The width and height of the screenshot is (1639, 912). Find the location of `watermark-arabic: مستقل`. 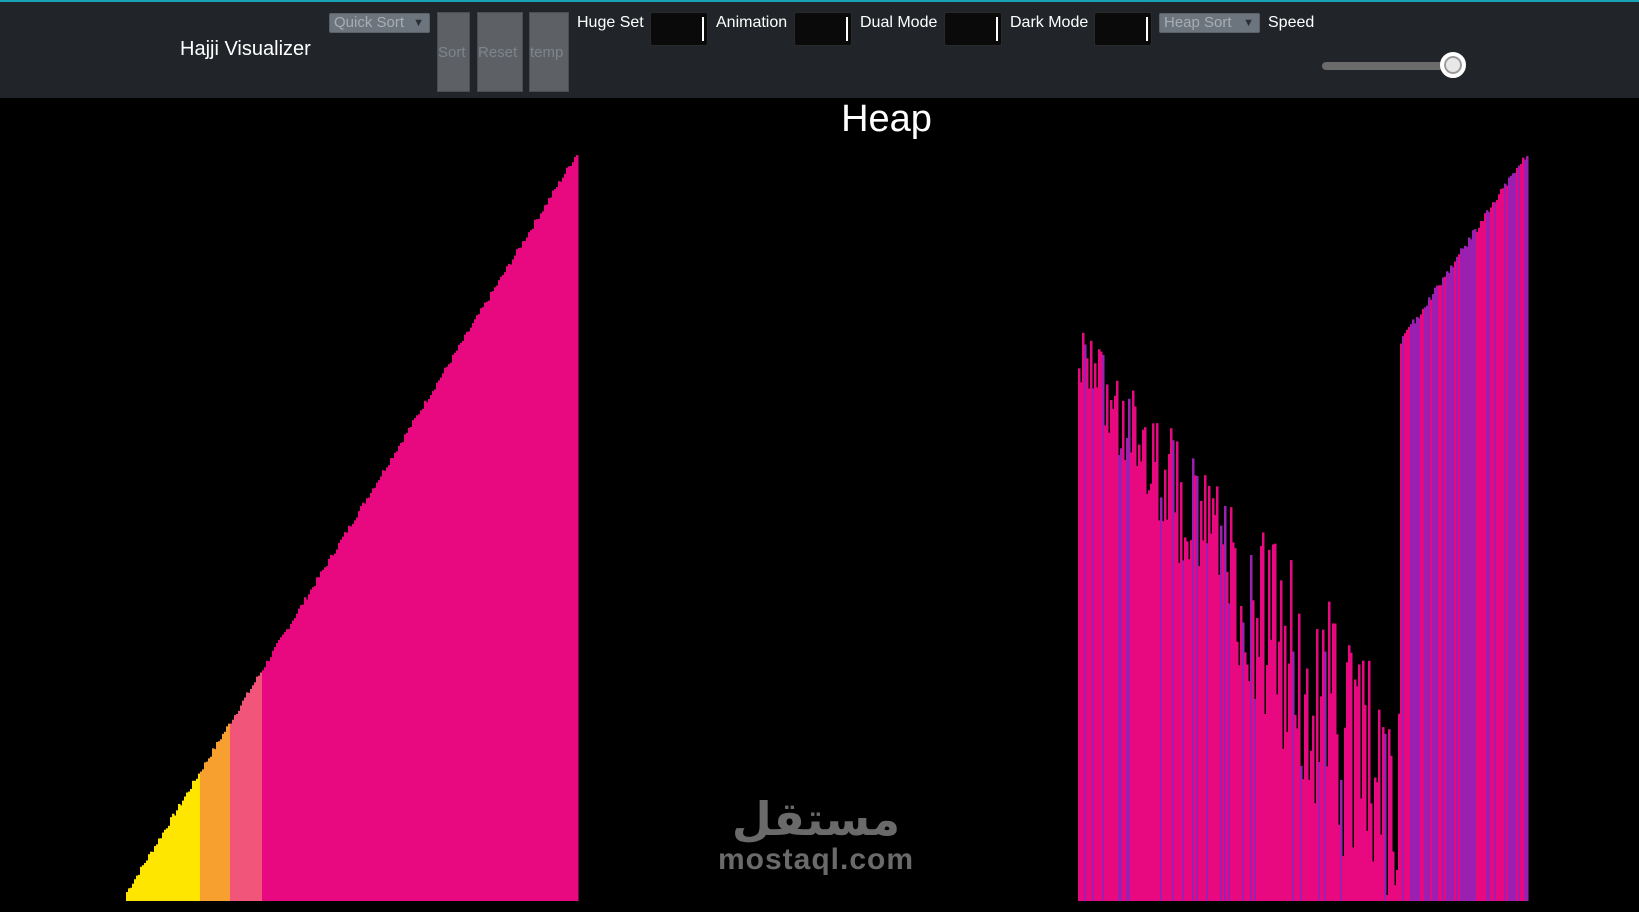

watermark-arabic: مستقل is located at coordinates (816, 819).